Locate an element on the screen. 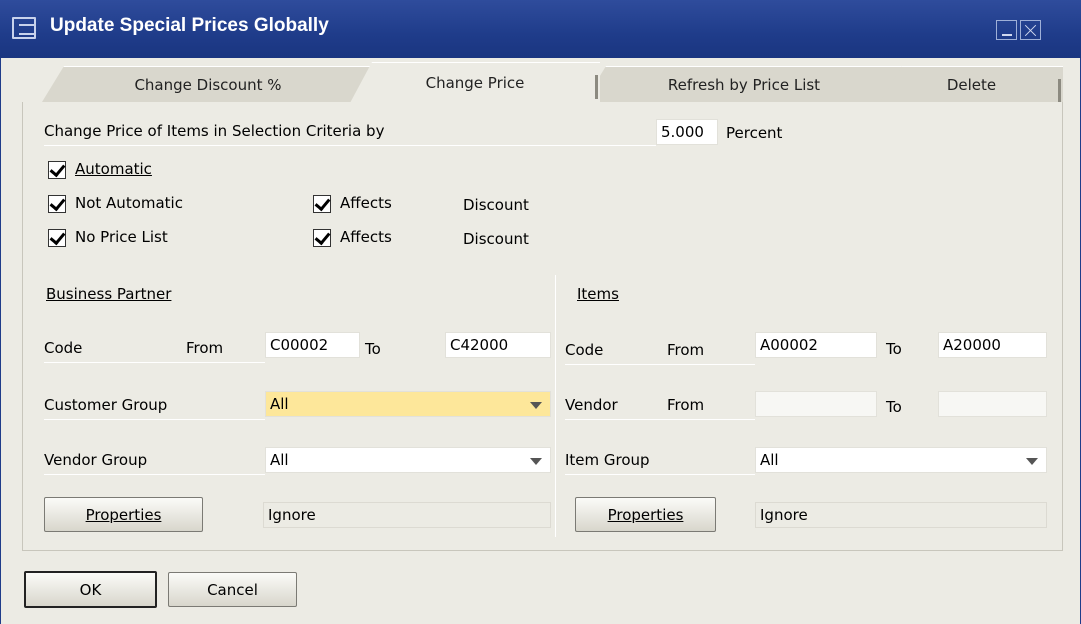  vendor-from-label: From is located at coordinates (686, 405).